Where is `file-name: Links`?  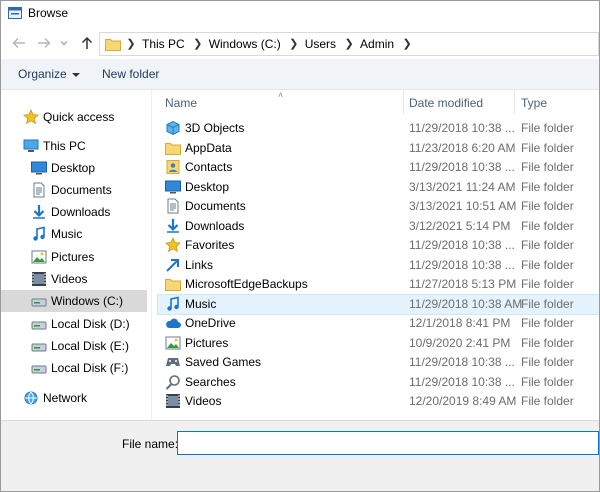
file-name: Links is located at coordinates (199, 264).